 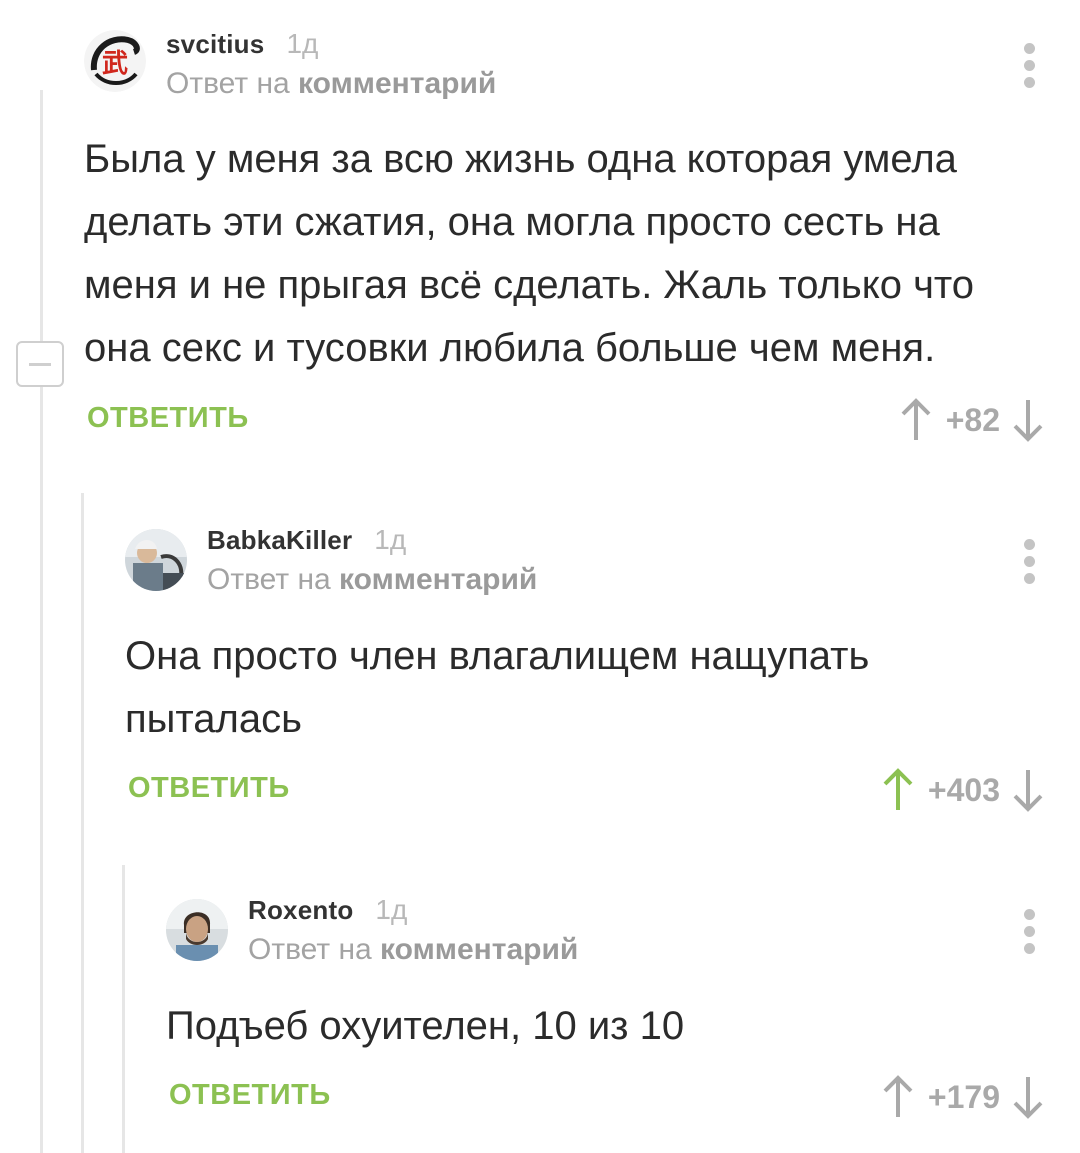 I want to click on avatar: 武, so click(x=115, y=61).